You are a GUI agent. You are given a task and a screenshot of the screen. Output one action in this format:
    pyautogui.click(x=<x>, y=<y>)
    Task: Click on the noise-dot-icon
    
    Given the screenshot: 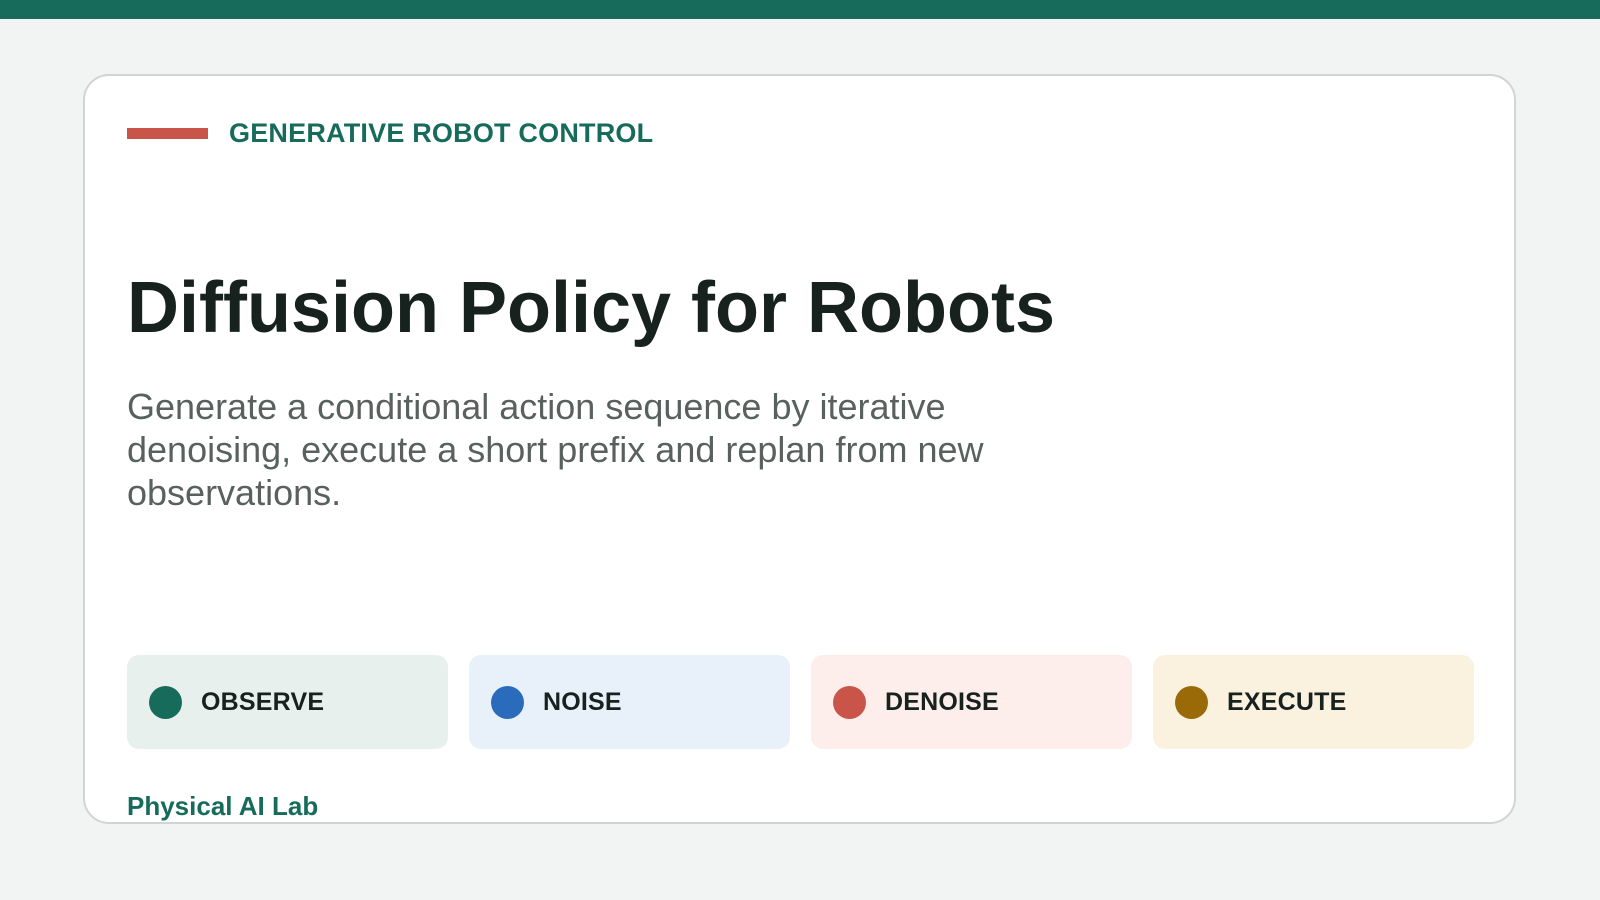 What is the action you would take?
    pyautogui.click(x=507, y=702)
    